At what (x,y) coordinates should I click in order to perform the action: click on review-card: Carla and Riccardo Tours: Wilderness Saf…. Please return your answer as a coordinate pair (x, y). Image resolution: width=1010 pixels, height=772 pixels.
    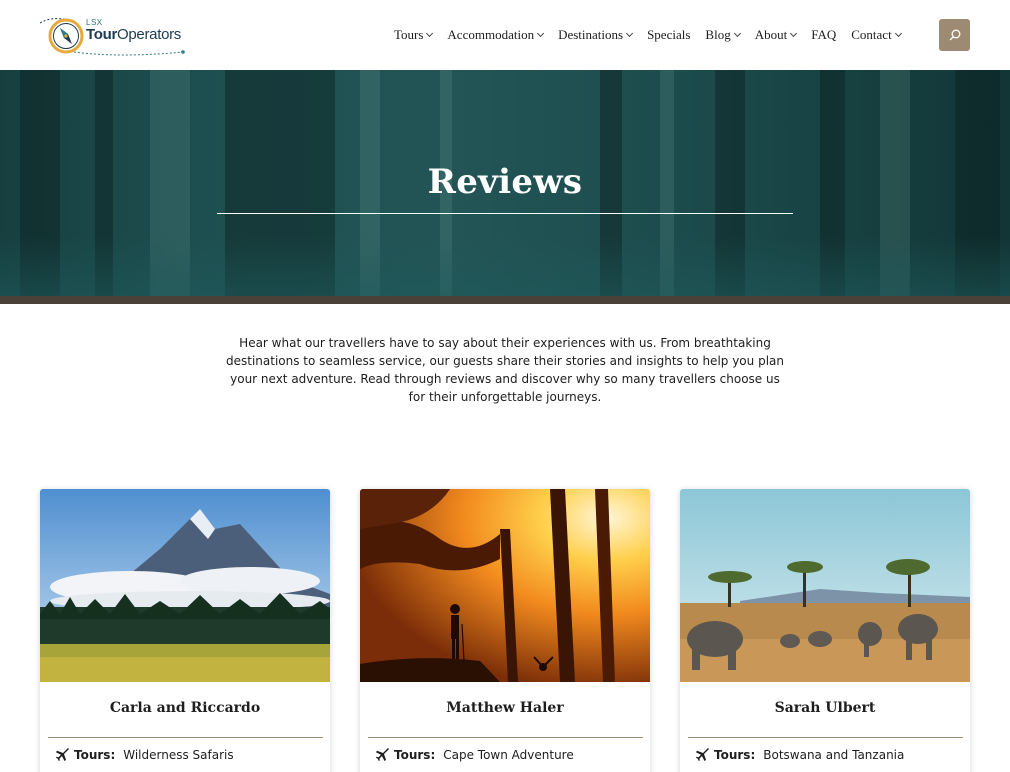
    Looking at the image, I should click on (185, 630).